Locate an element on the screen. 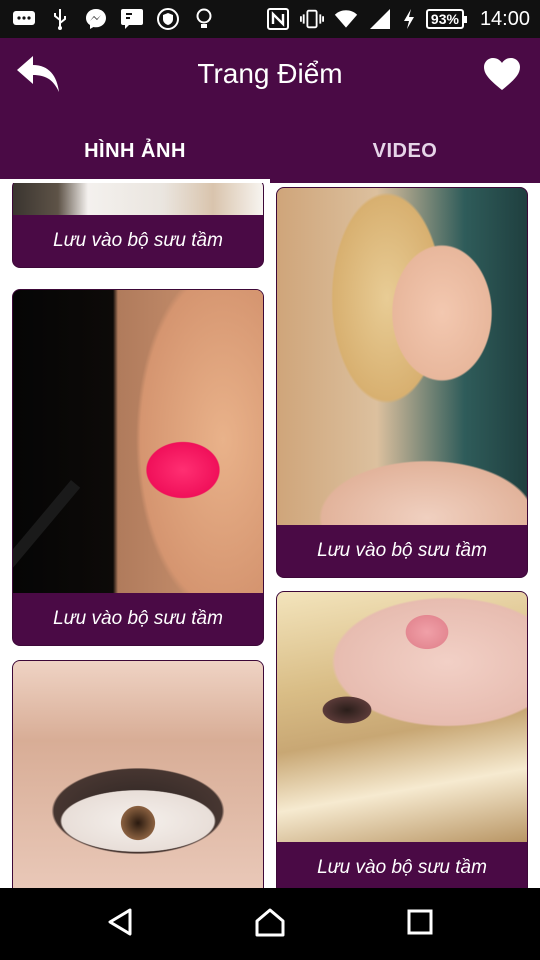  tab-bar: HÌNH ẢNH VIDEO is located at coordinates (270, 155).